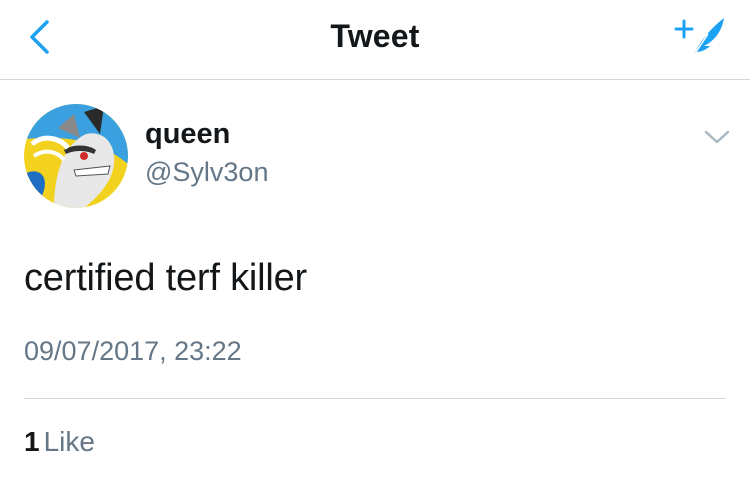  Describe the element at coordinates (32, 441) in the screenshot. I see `likes-count: 1` at that location.